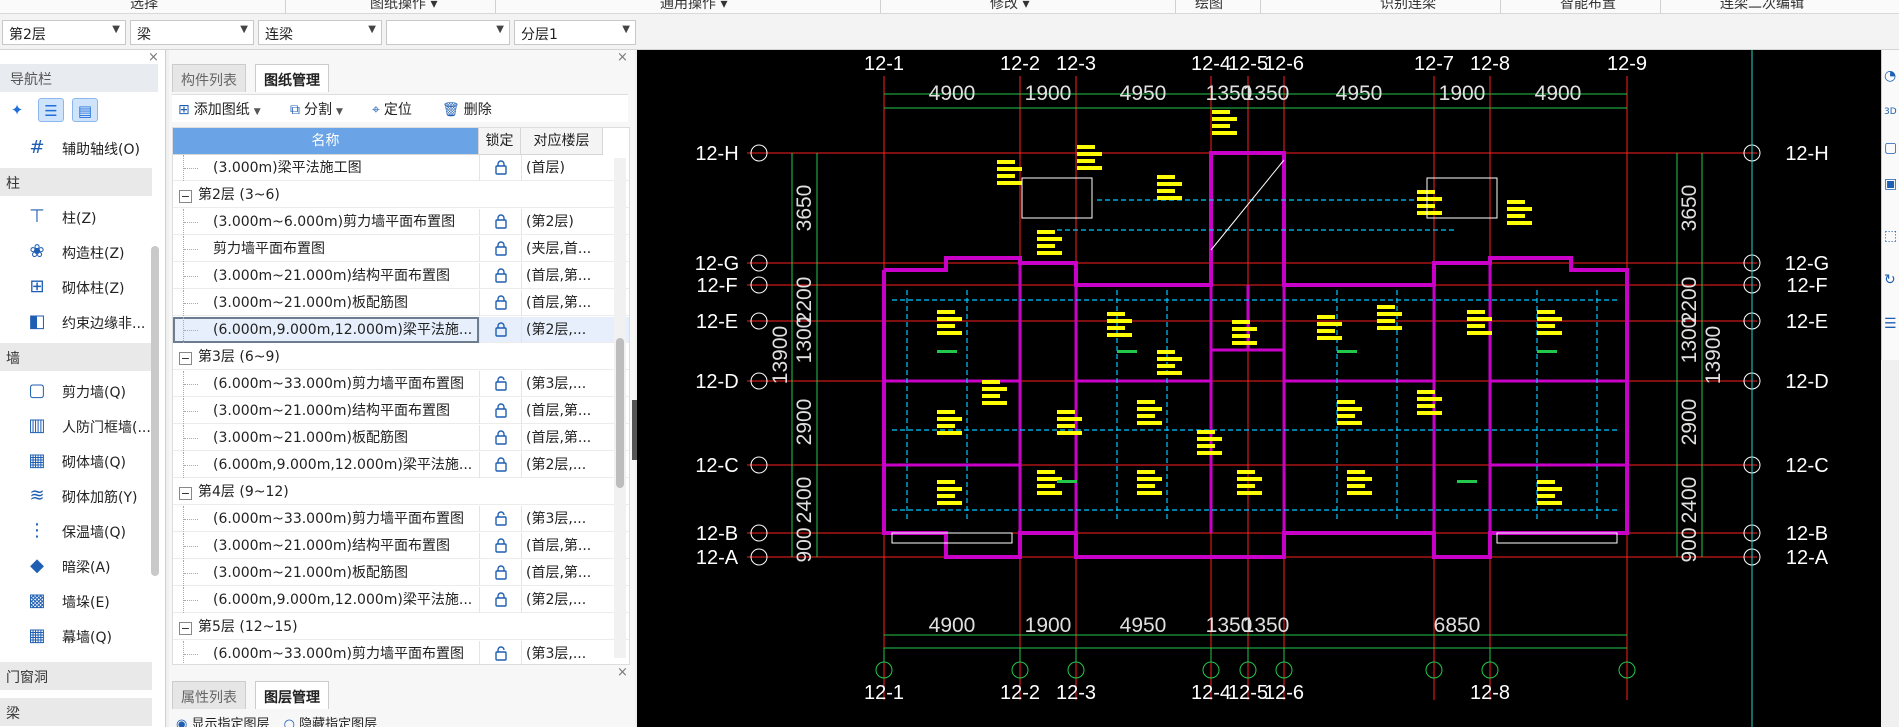 The height and width of the screenshot is (727, 1899). I want to click on tab-property-list: 属性列表, so click(209, 695).